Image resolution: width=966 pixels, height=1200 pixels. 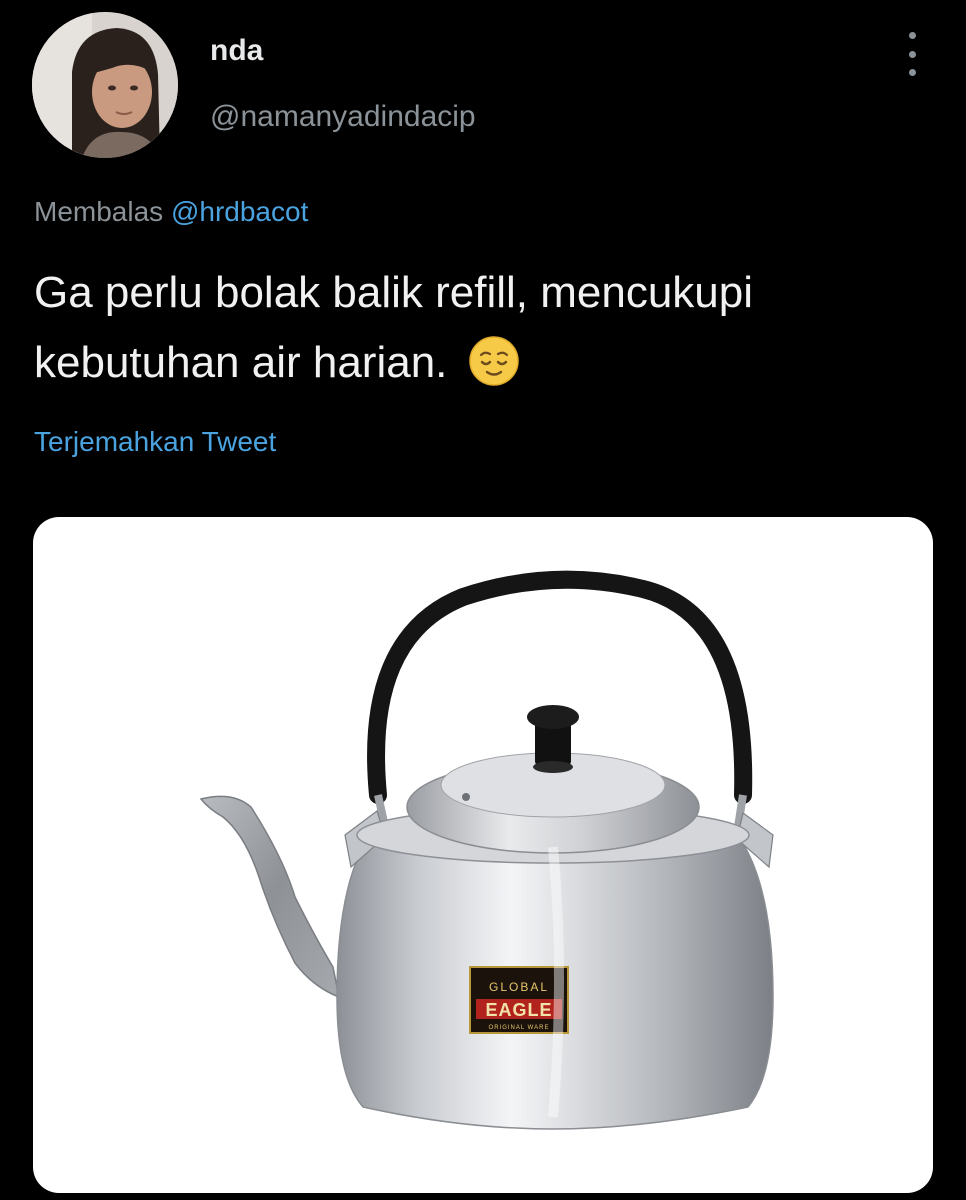 I want to click on display-name: nda, so click(x=236, y=51).